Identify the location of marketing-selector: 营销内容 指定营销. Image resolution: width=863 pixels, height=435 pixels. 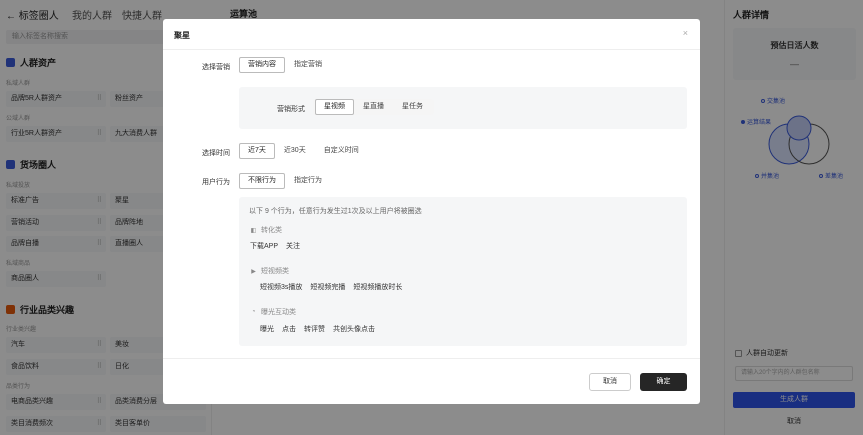
(285, 65).